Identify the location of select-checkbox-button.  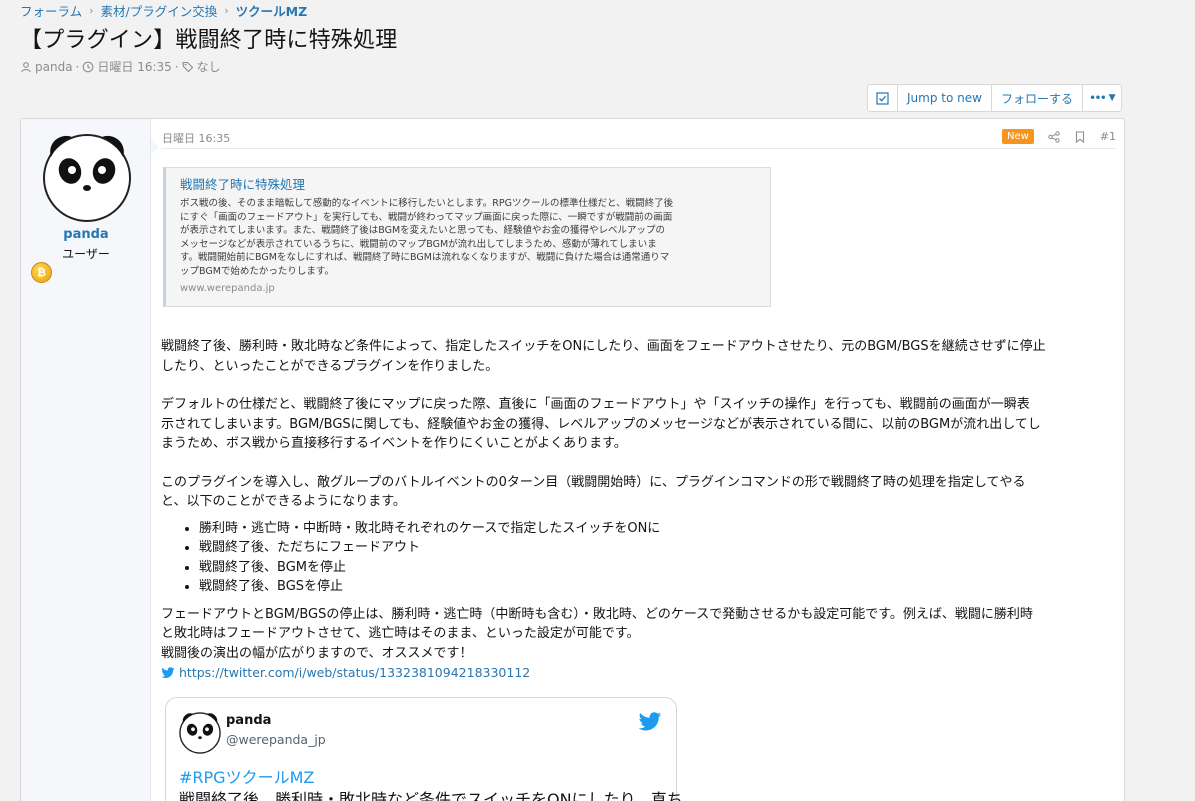
(883, 98).